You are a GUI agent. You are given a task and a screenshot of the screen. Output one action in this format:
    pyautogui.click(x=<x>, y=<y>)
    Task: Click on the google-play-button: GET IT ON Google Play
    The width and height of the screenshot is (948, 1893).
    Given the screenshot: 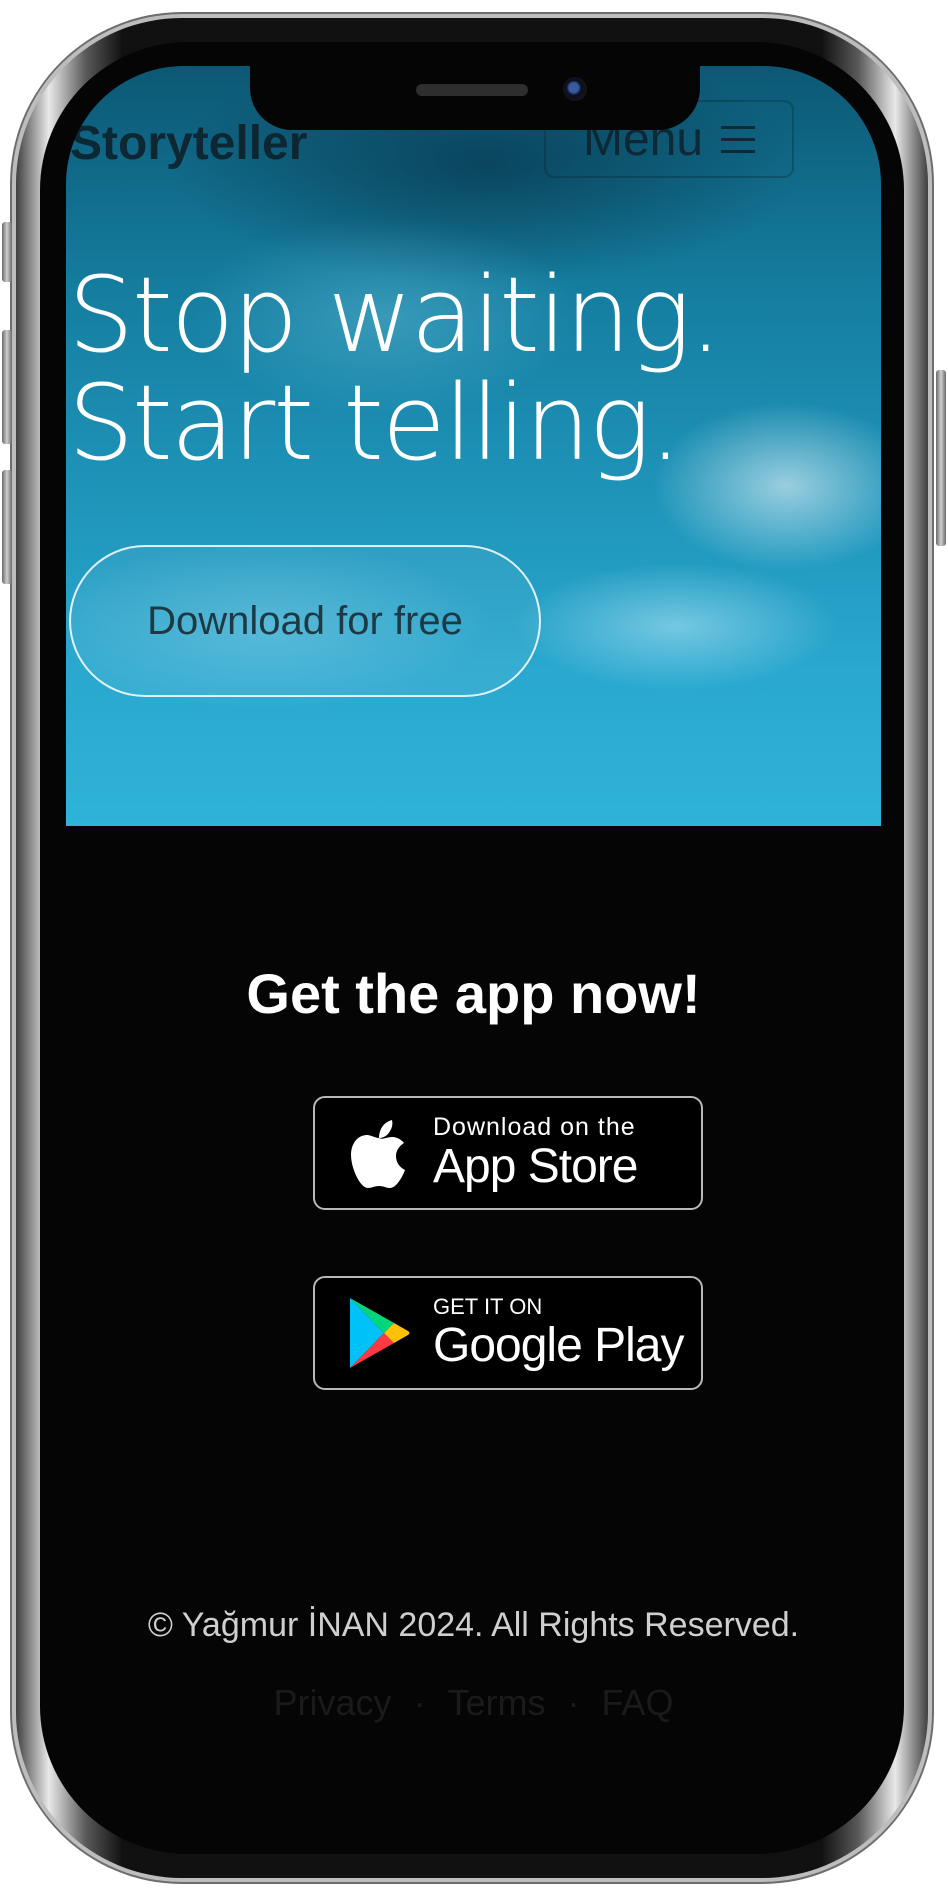 What is the action you would take?
    pyautogui.click(x=508, y=1333)
    